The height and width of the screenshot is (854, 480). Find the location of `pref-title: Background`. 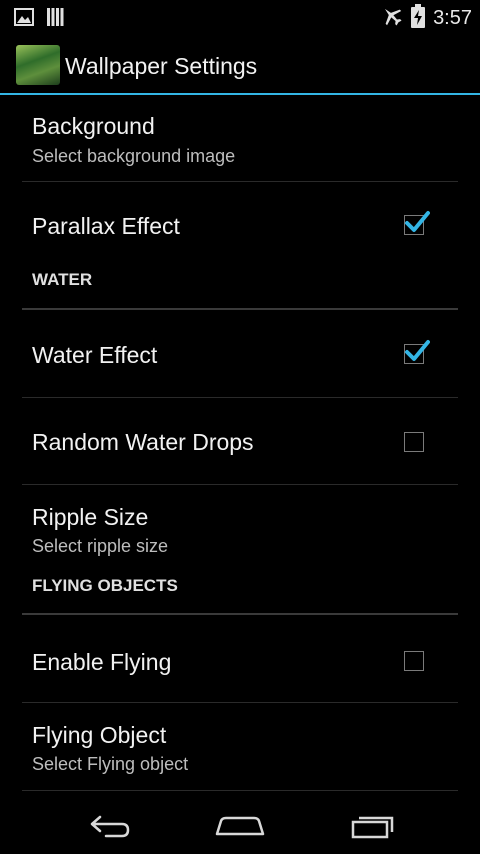

pref-title: Background is located at coordinates (93, 126).